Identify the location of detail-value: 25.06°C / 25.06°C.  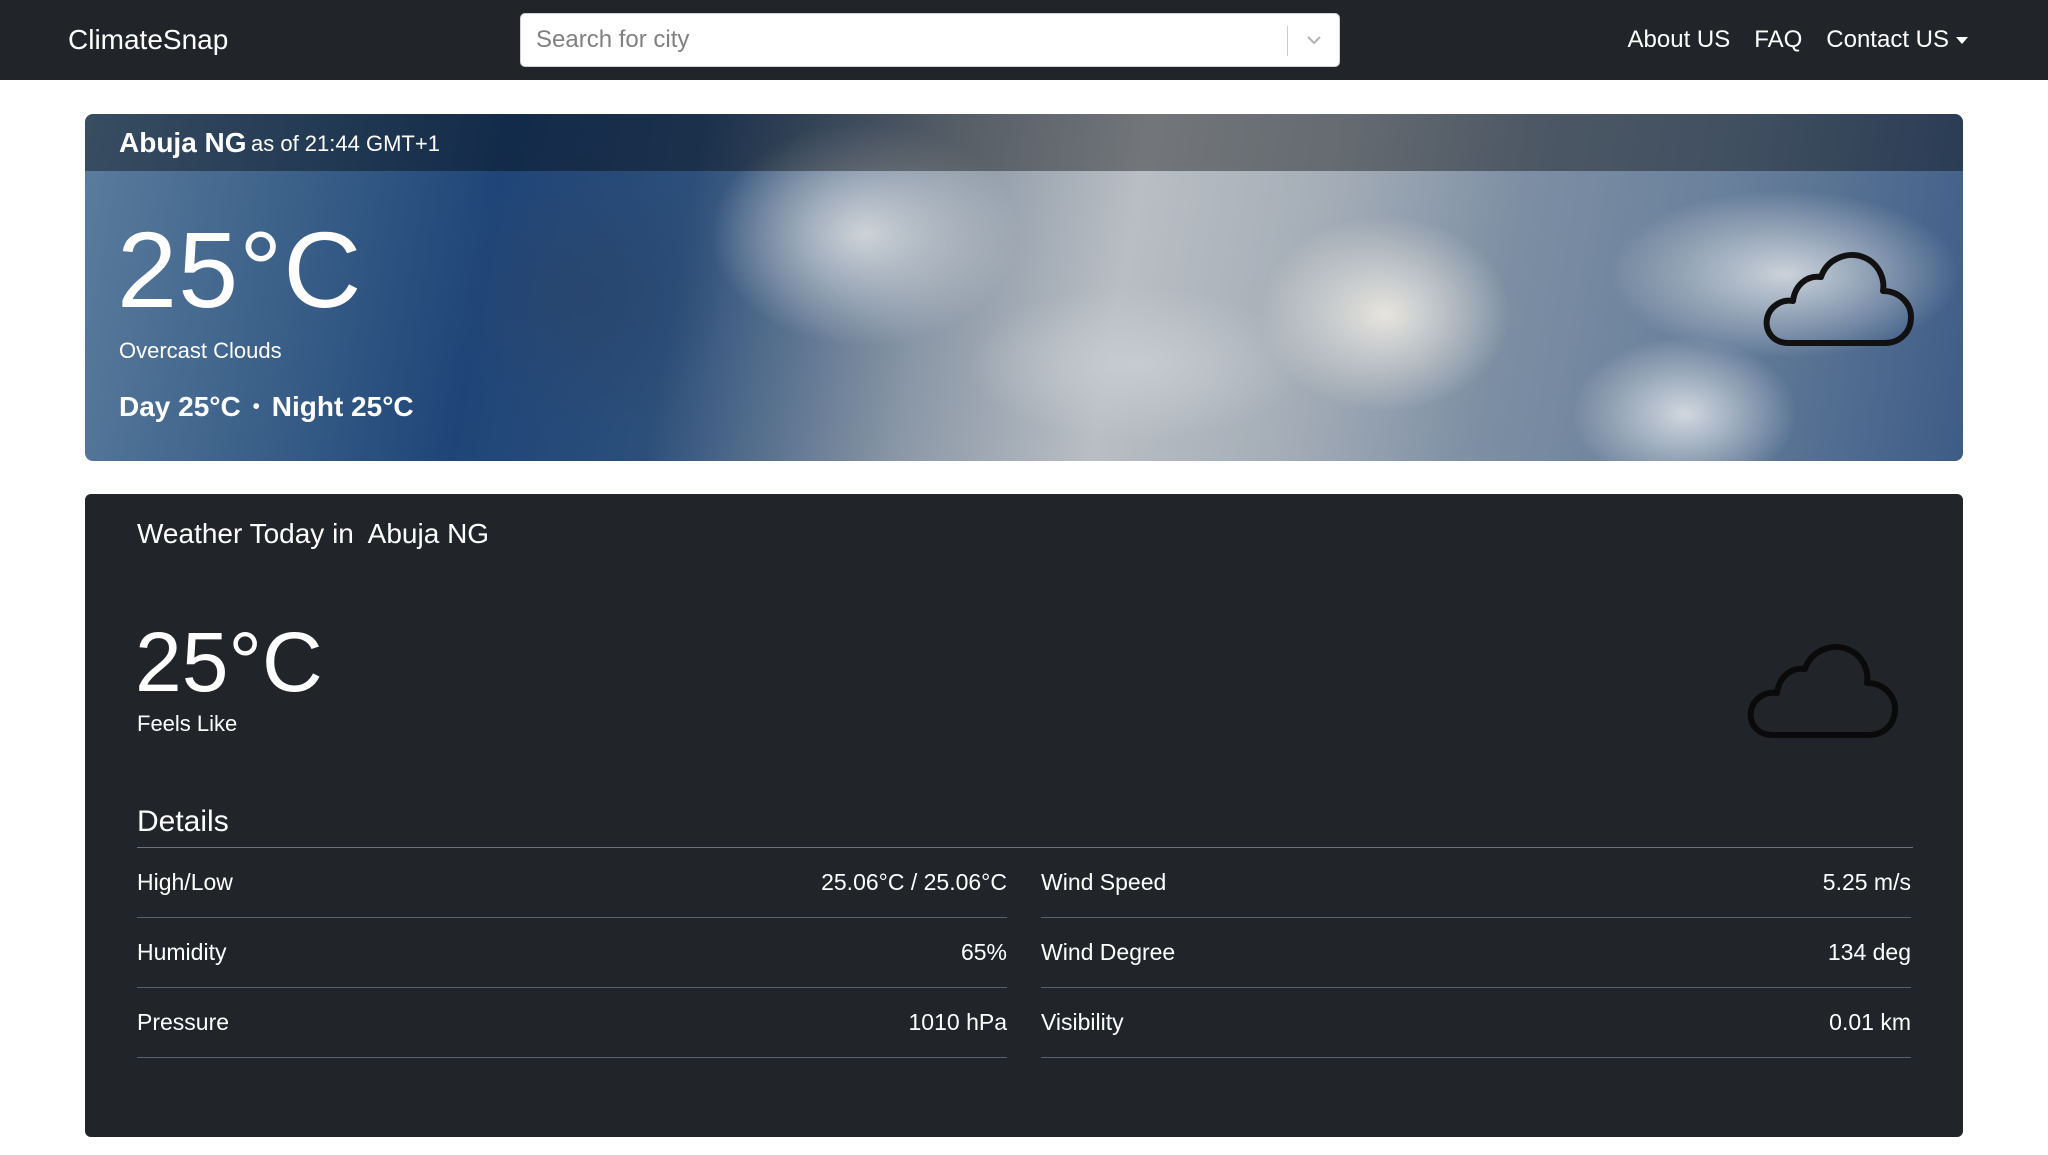
(914, 882).